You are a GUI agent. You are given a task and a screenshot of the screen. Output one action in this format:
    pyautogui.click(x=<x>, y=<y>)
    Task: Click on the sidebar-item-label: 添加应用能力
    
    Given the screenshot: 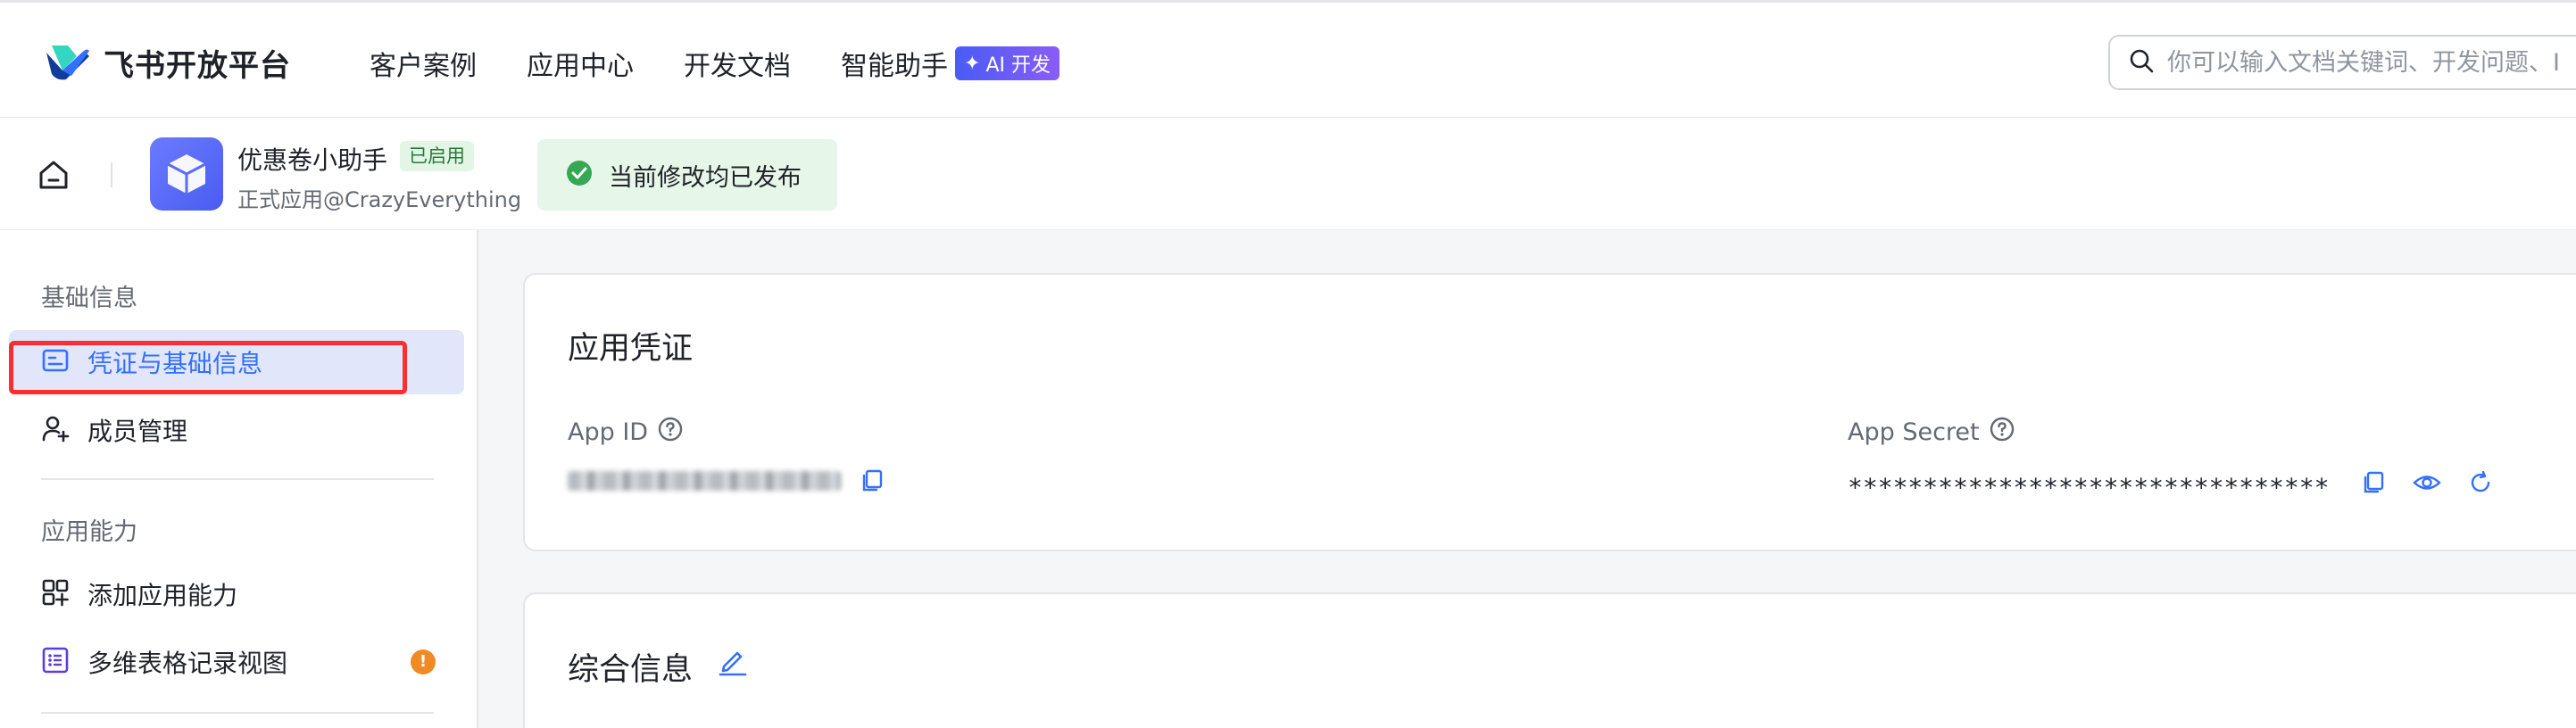 What is the action you would take?
    pyautogui.click(x=163, y=595)
    